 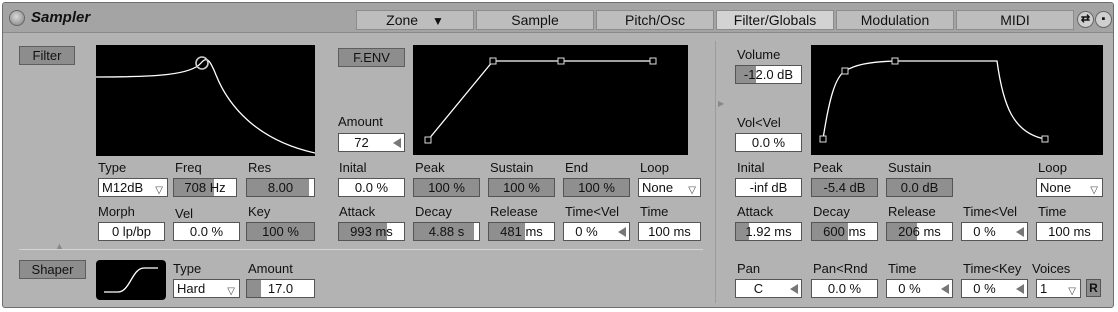 I want to click on fenv-initial-value: 0.0 %, so click(x=371, y=187).